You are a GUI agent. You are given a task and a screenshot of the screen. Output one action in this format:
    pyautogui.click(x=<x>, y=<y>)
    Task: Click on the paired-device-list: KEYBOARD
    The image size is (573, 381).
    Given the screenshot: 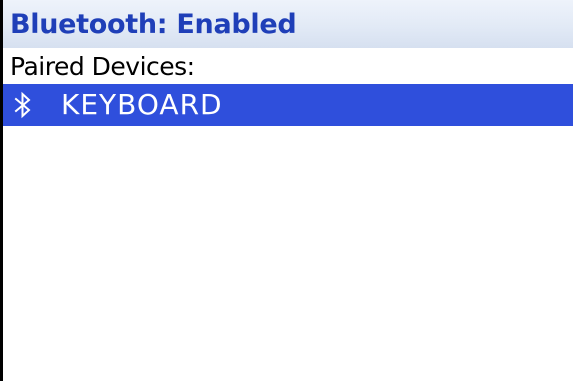 What is the action you would take?
    pyautogui.click(x=288, y=105)
    